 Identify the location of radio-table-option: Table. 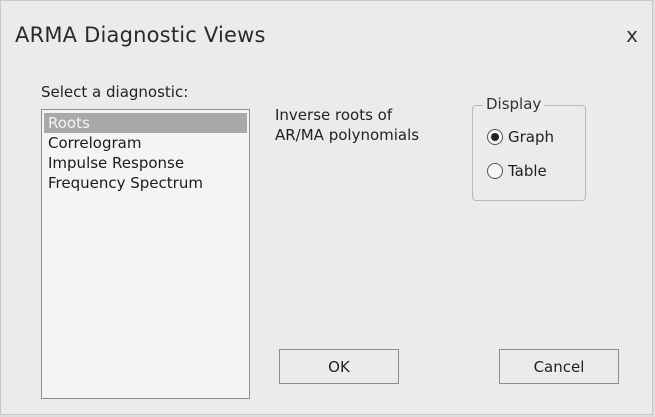
(517, 171).